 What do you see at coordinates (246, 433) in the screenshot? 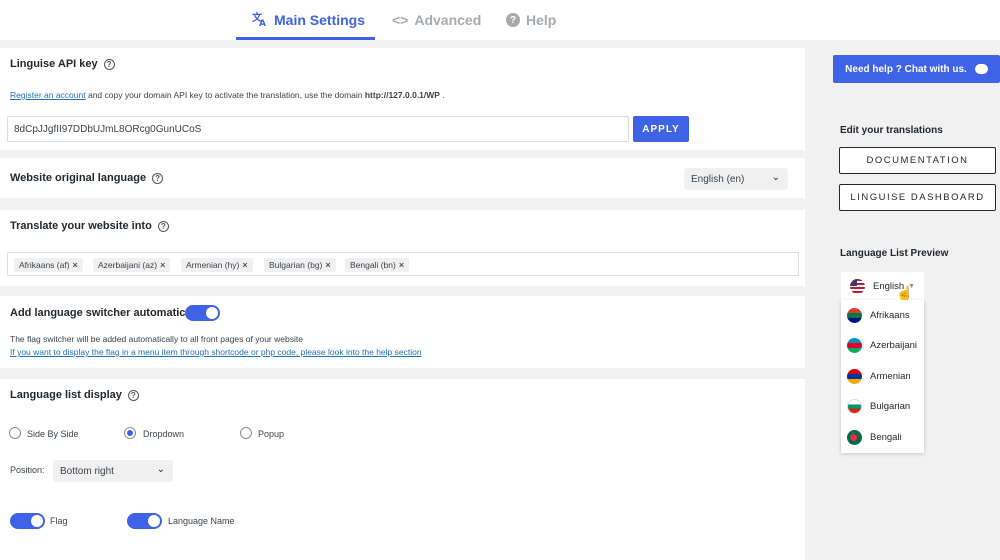
I see `radio-popup` at bounding box center [246, 433].